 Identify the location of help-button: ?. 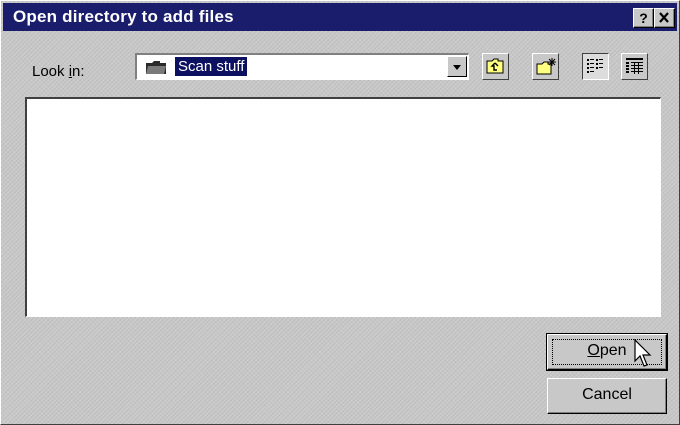
(643, 18).